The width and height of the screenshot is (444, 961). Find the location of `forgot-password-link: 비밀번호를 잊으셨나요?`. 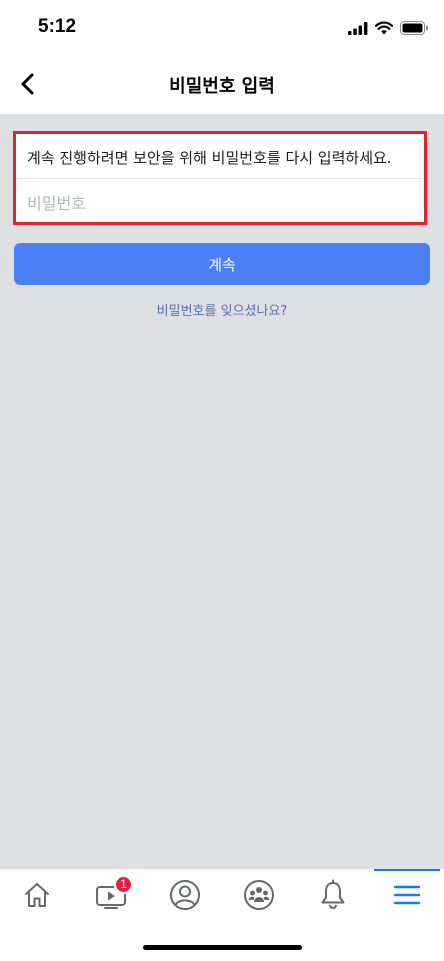

forgot-password-link: 비밀번호를 잊으셨나요? is located at coordinates (222, 309).